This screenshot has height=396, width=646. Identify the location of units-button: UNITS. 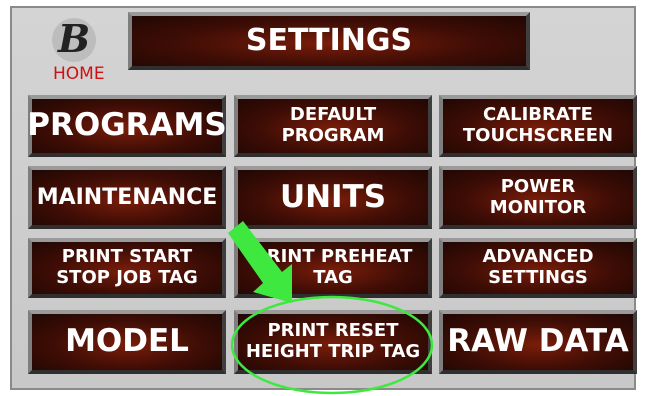
(333, 197).